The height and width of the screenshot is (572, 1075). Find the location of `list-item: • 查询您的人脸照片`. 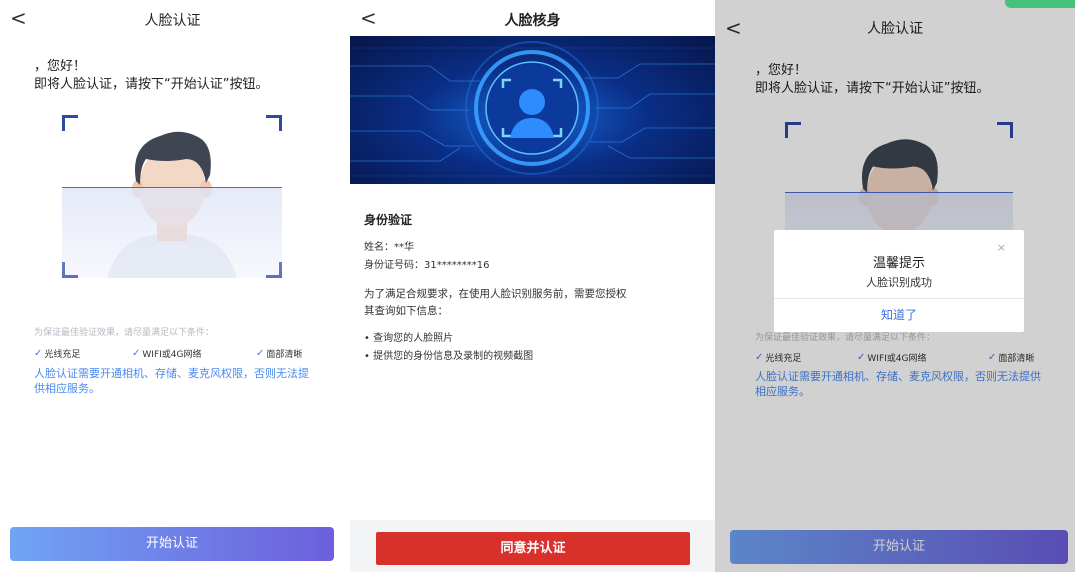

list-item: • 查询您的人脸照片 is located at coordinates (409, 338).